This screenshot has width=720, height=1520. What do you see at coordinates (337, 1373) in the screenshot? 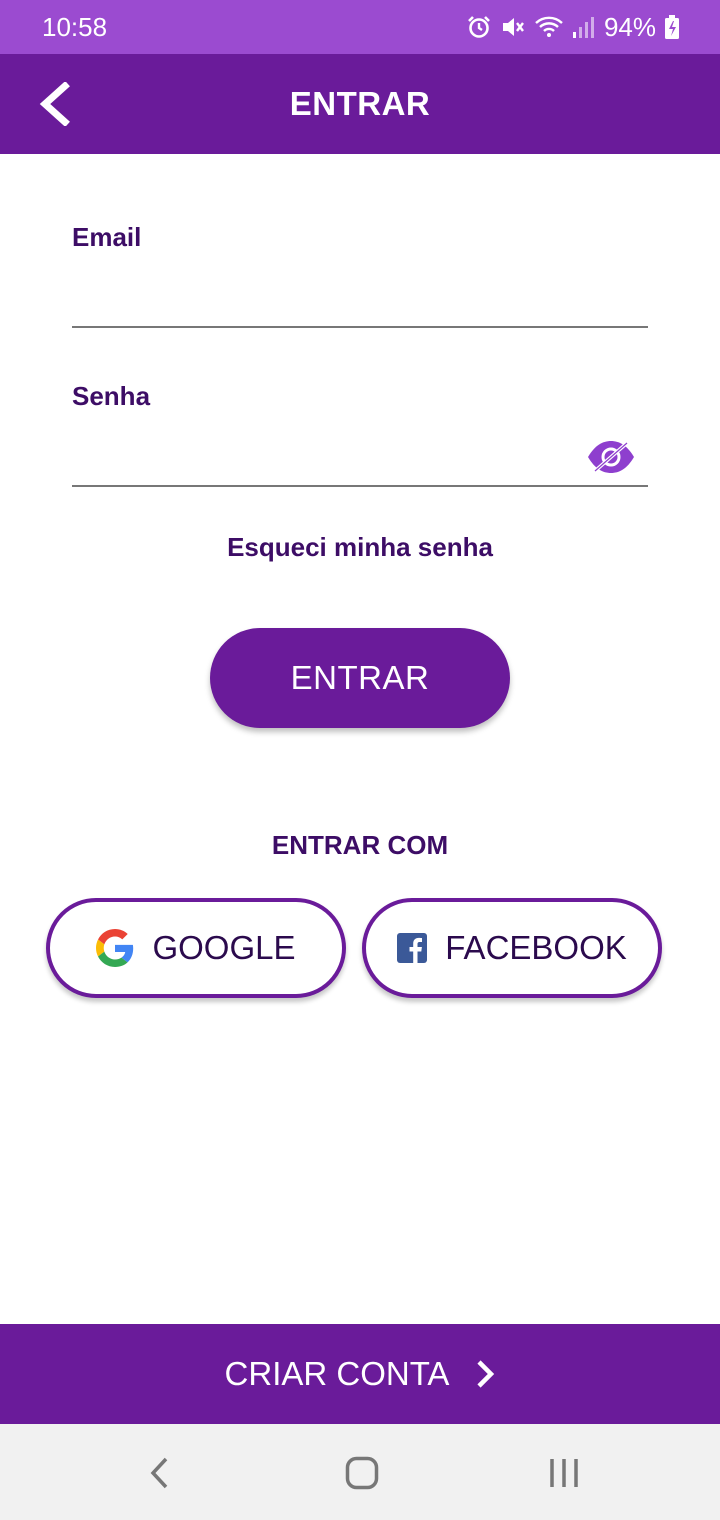
I see `create-account-label: CRIAR CONTA` at bounding box center [337, 1373].